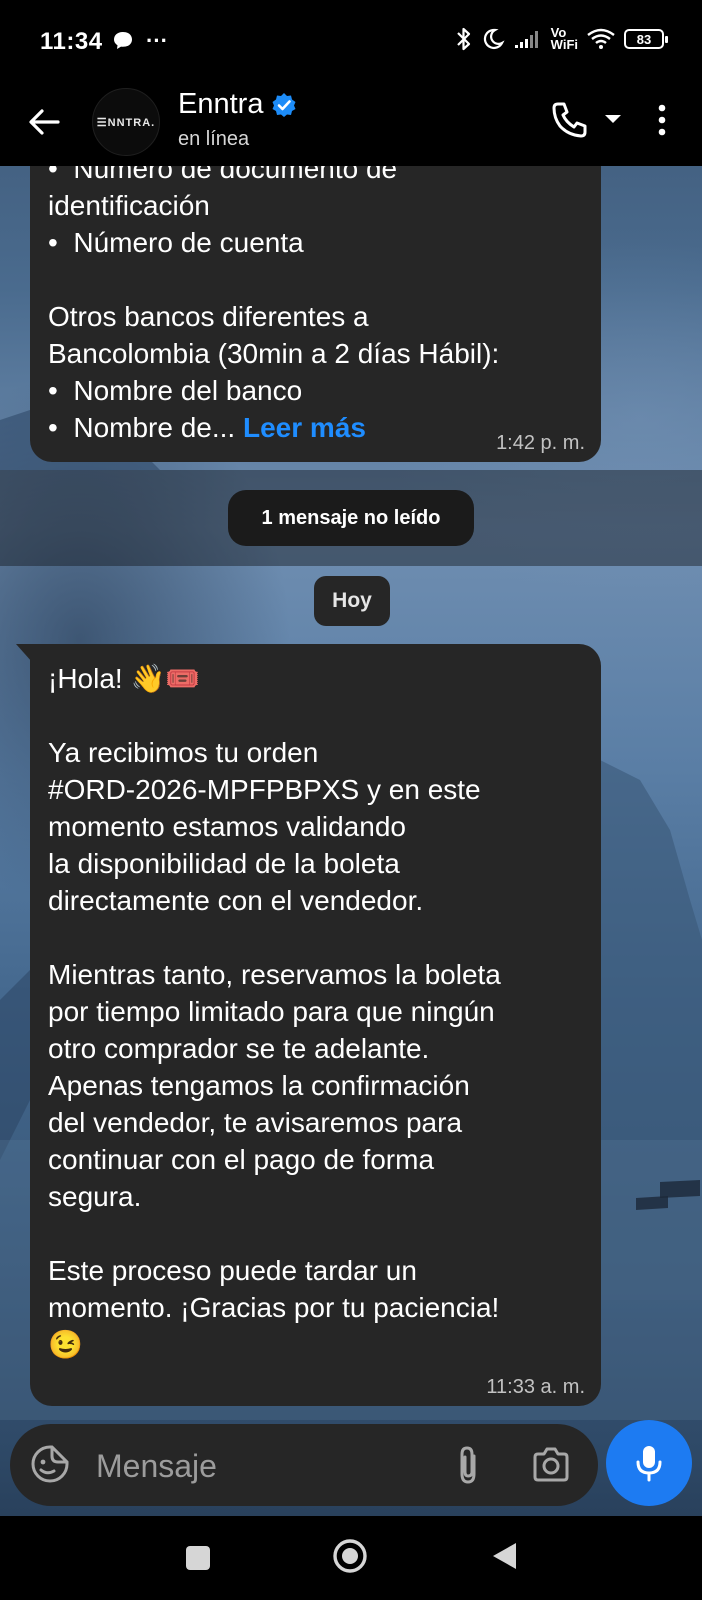  Describe the element at coordinates (504, 1556) in the screenshot. I see `back-triangle-icon` at that location.